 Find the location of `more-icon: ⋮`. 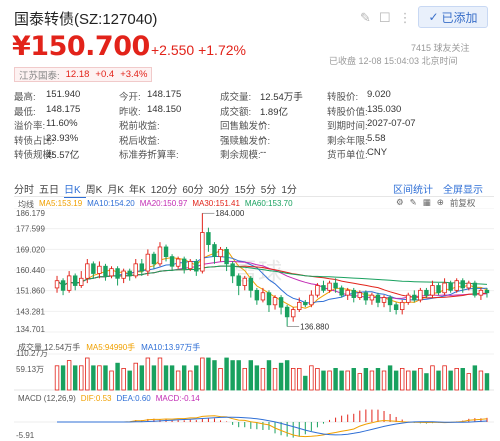

more-icon: ⋮ is located at coordinates (405, 18).